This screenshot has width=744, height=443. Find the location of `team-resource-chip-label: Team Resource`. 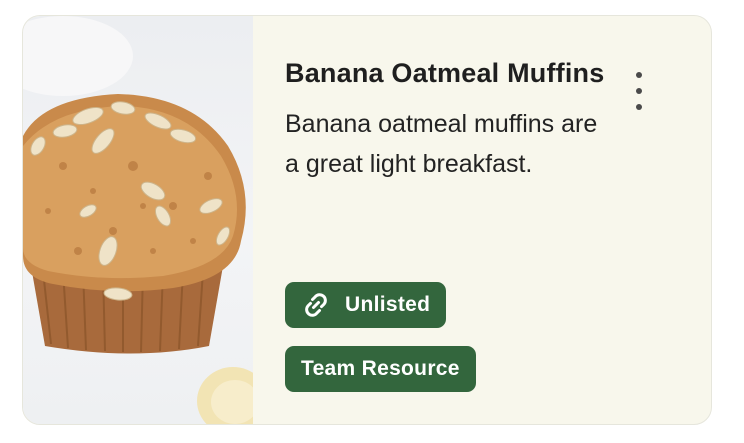

team-resource-chip-label: Team Resource is located at coordinates (380, 368).